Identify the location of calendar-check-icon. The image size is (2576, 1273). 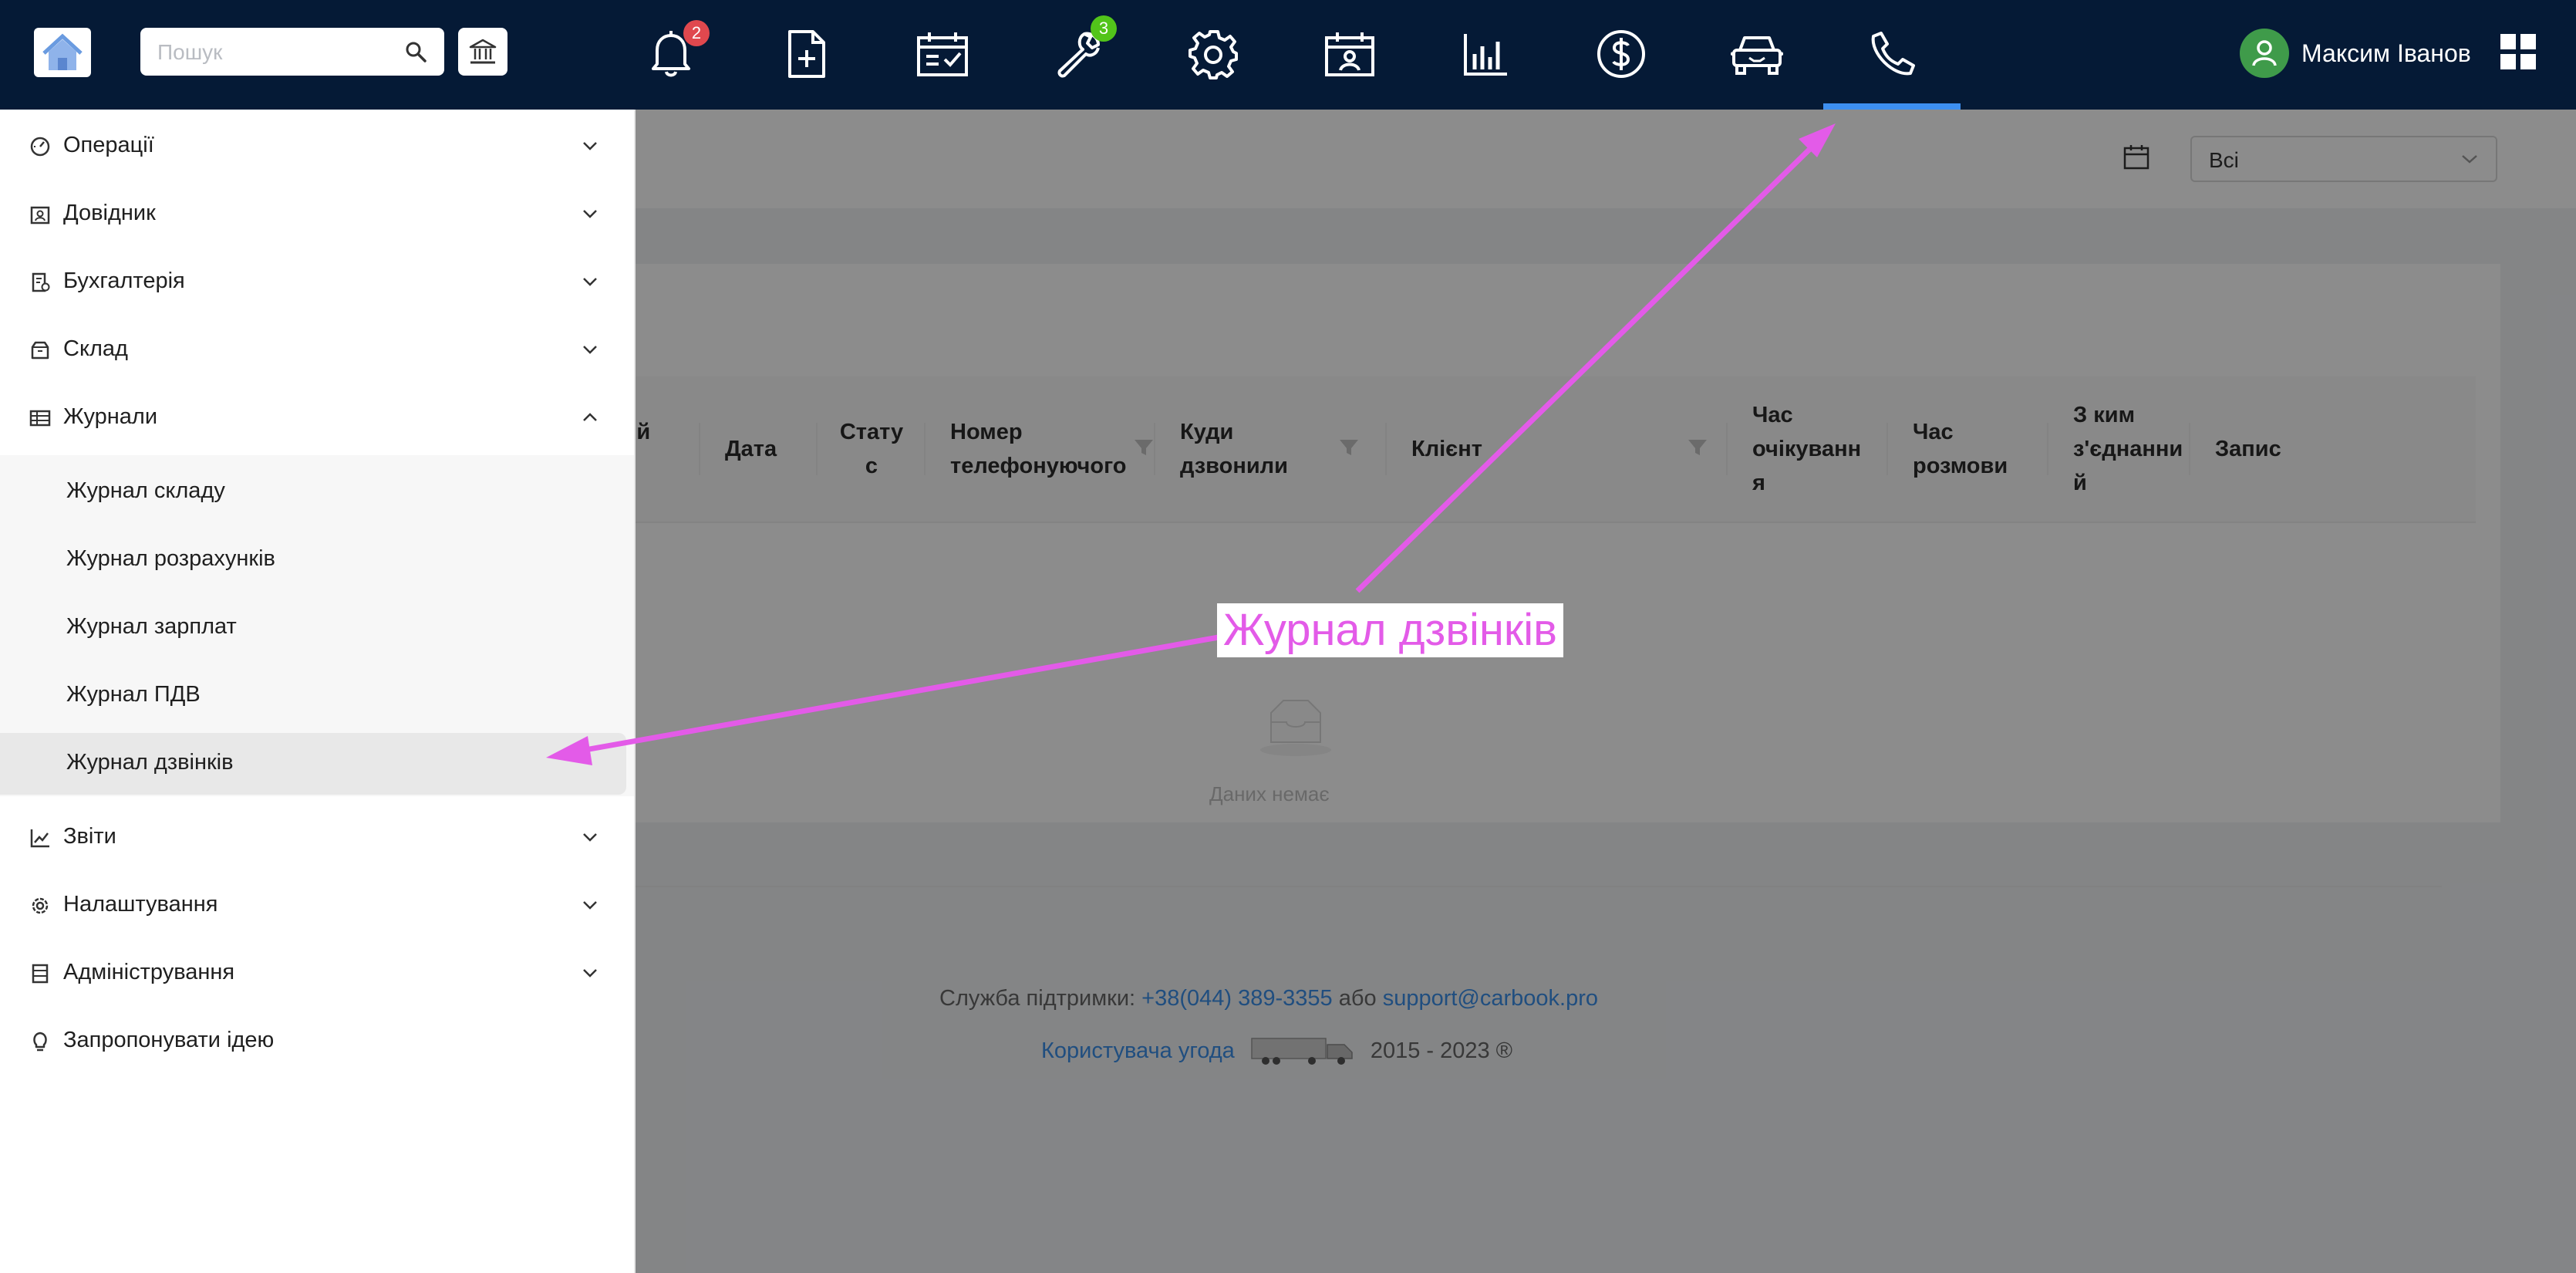
(942, 54).